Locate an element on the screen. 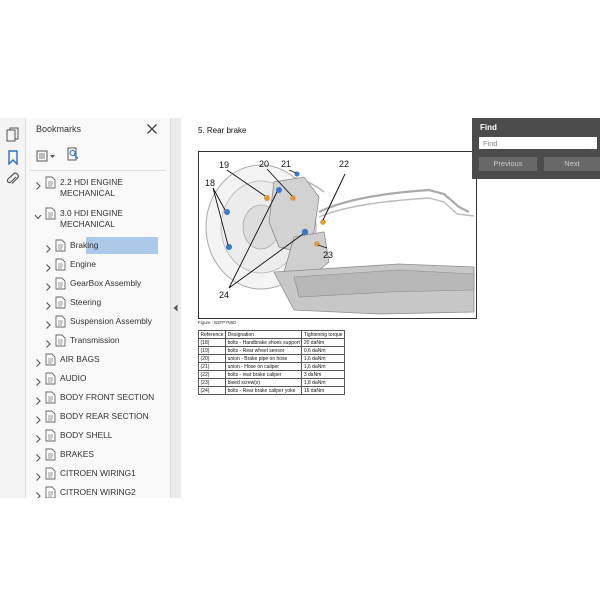 This screenshot has width=600, height=600. attachment-icon is located at coordinates (12, 179).